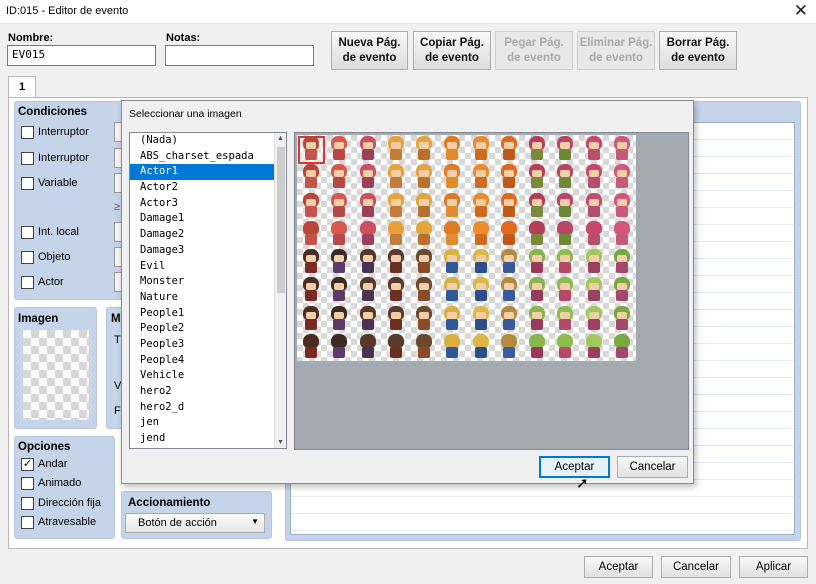  What do you see at coordinates (202, 204) in the screenshot?
I see `file-list-item: Actor3` at bounding box center [202, 204].